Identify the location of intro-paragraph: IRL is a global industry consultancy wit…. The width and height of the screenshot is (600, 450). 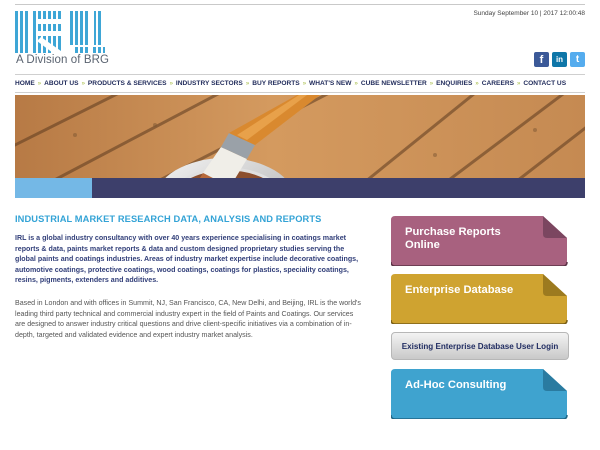
(187, 259).